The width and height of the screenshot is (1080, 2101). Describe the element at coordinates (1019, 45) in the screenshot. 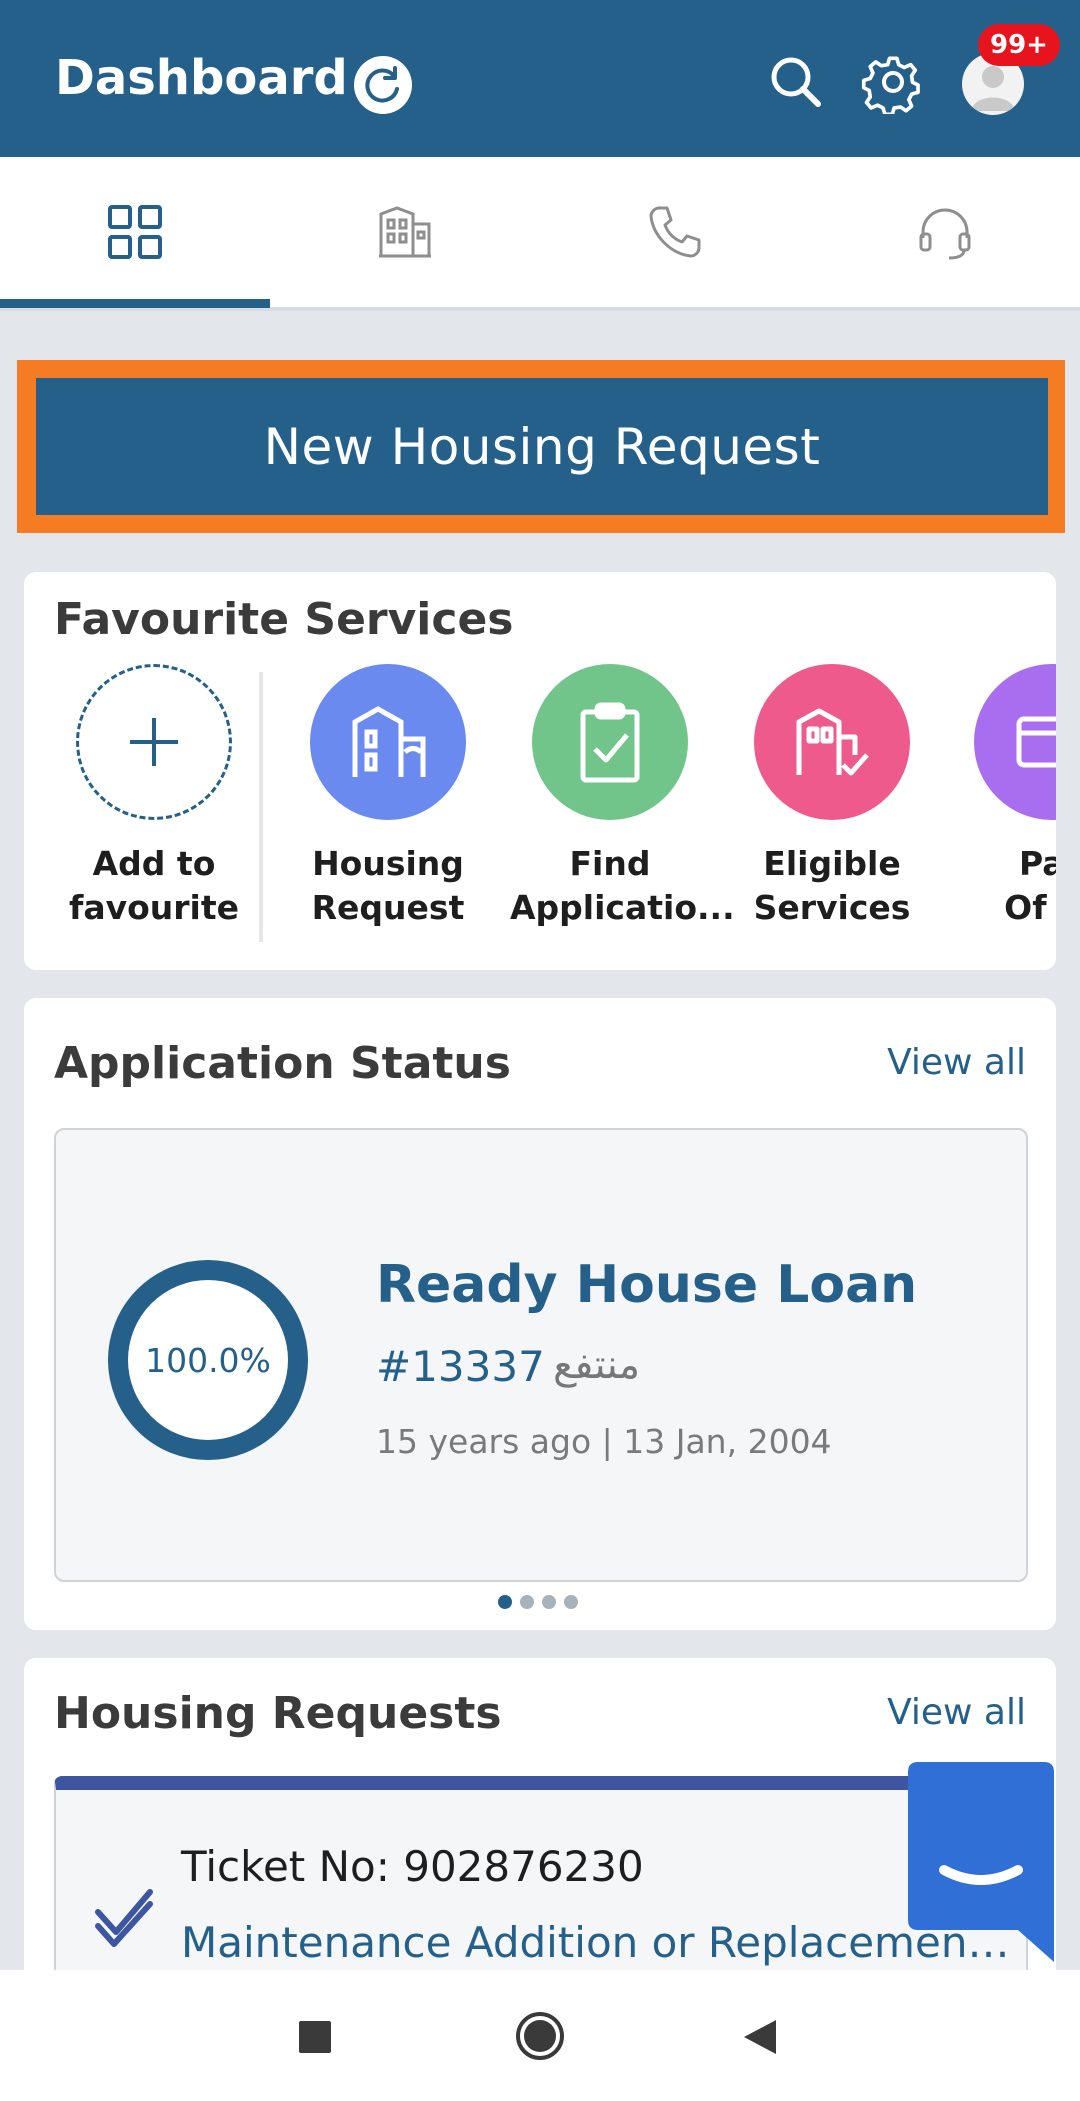

I see `notification-badge: 99+` at that location.